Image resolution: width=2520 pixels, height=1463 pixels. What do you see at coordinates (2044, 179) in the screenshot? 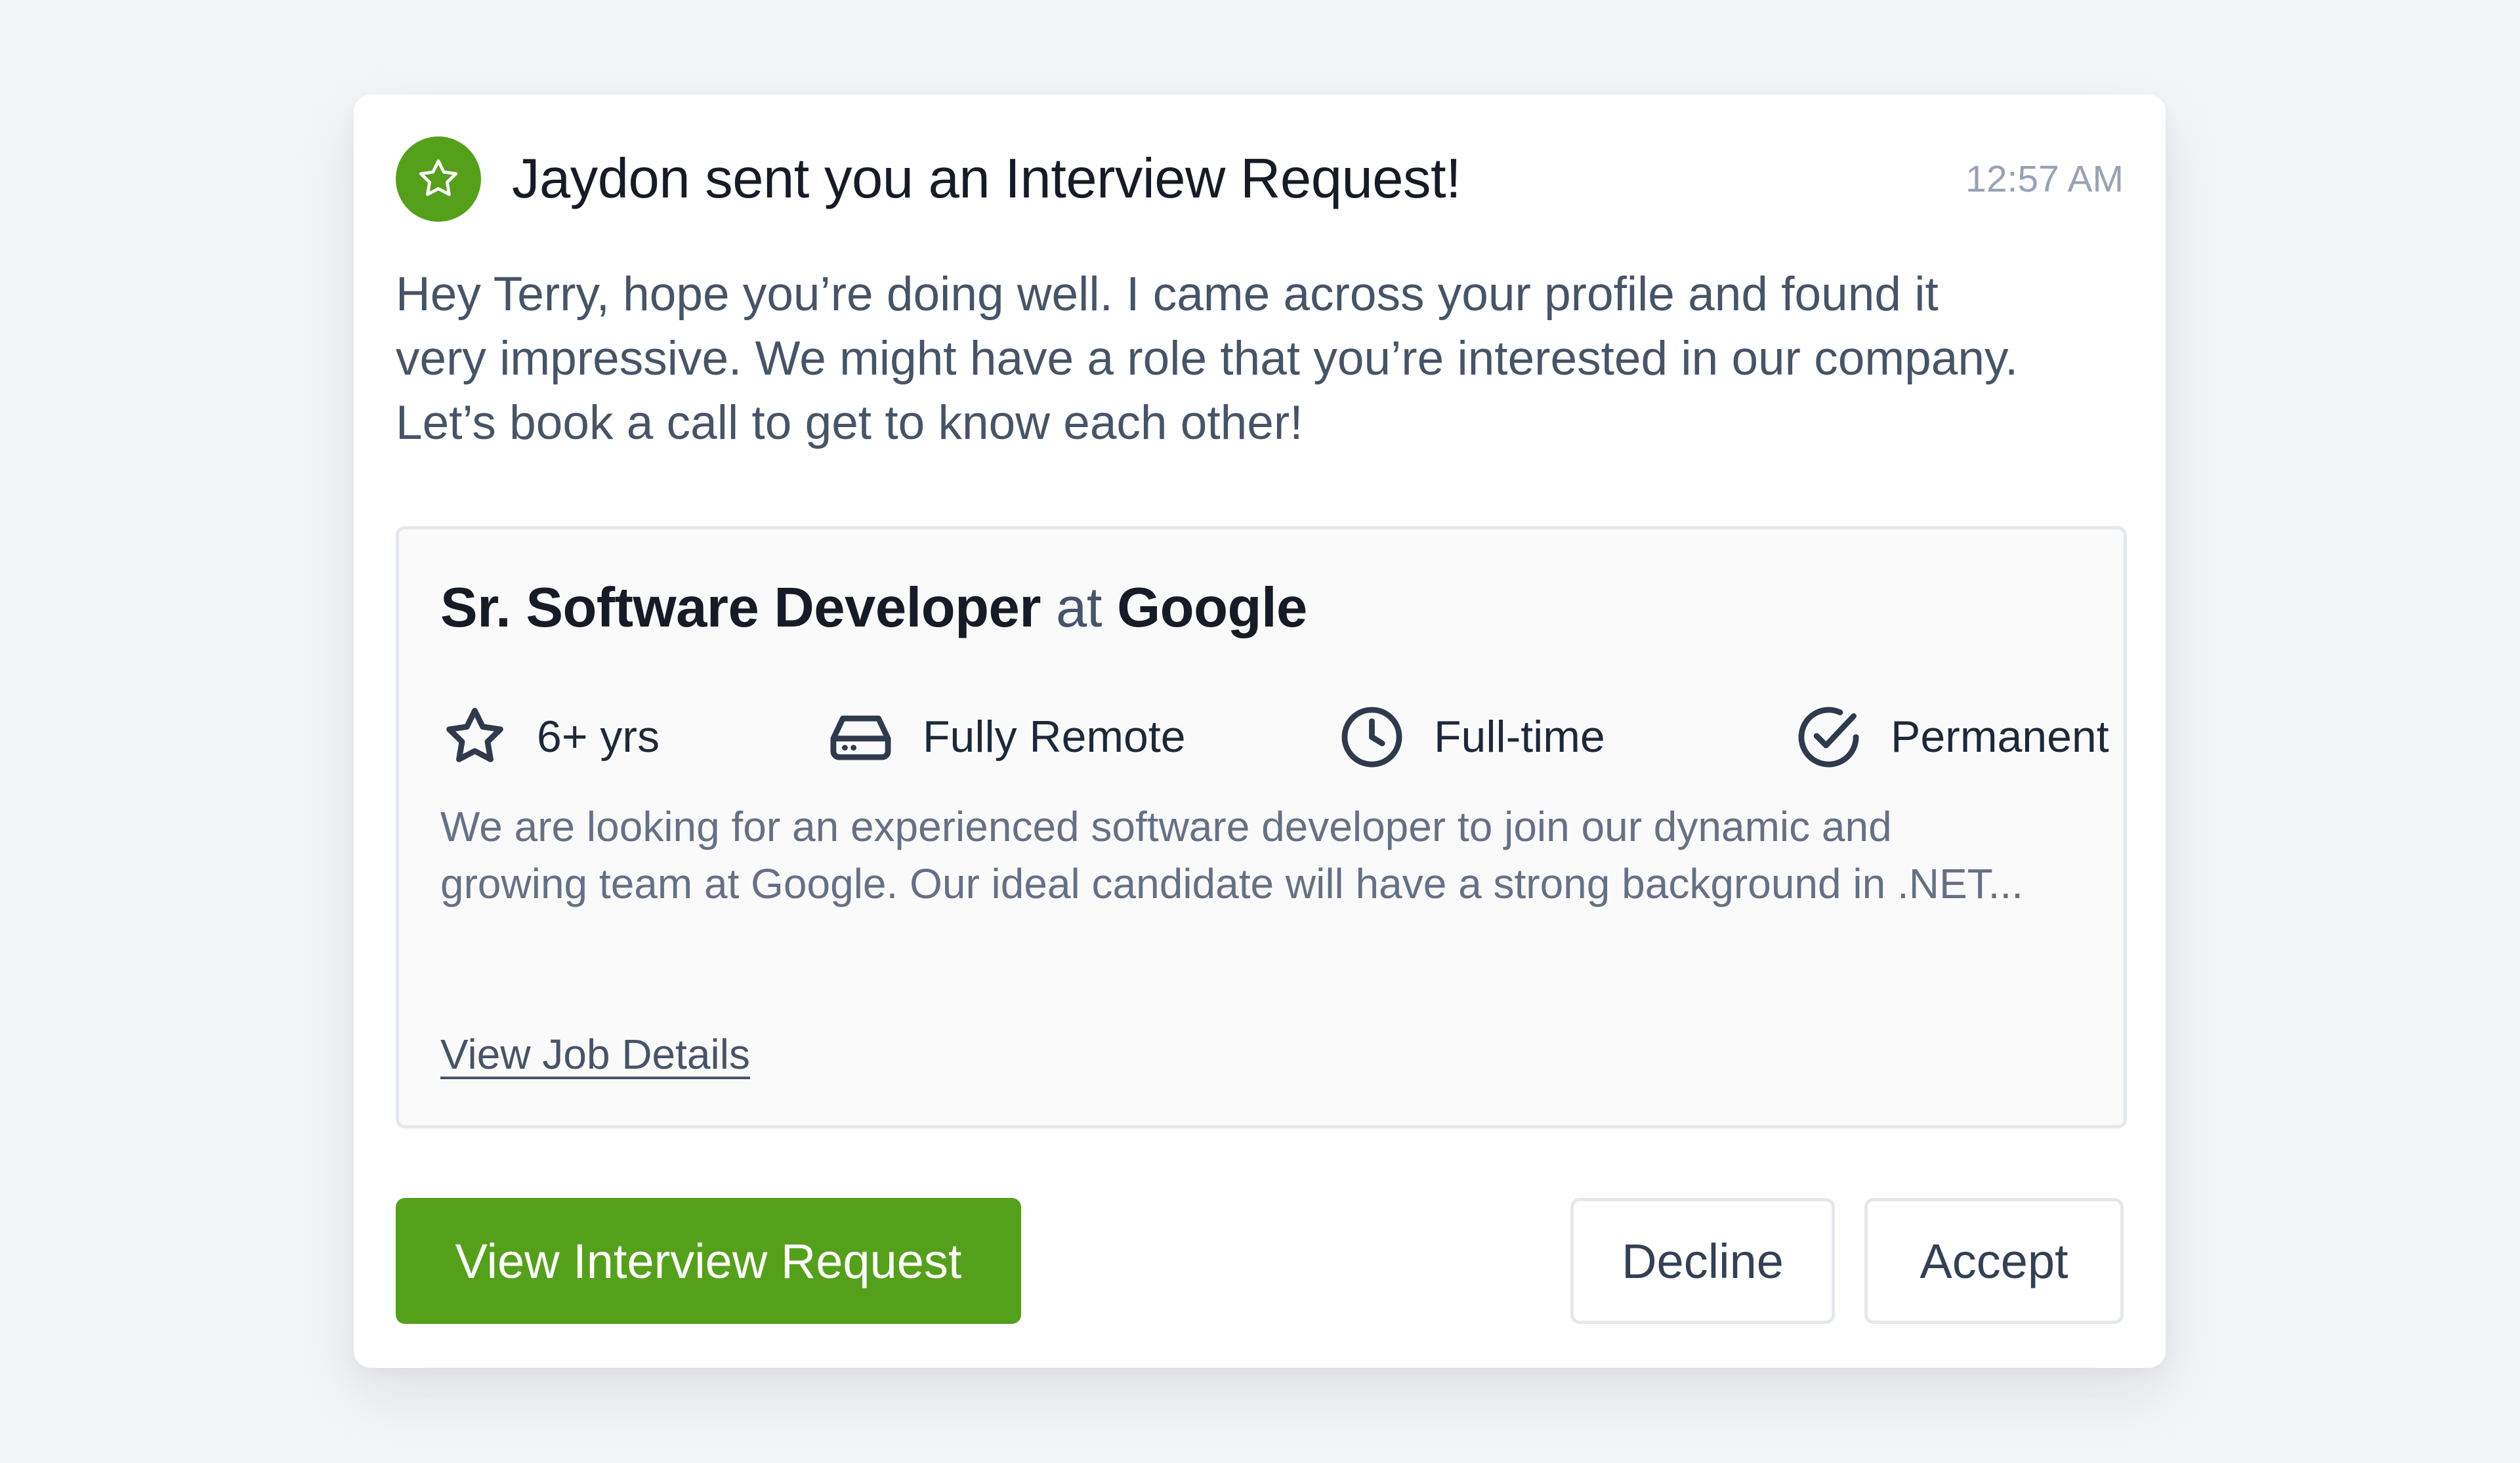
I see `notification-timestamp: 12:57 AM` at bounding box center [2044, 179].